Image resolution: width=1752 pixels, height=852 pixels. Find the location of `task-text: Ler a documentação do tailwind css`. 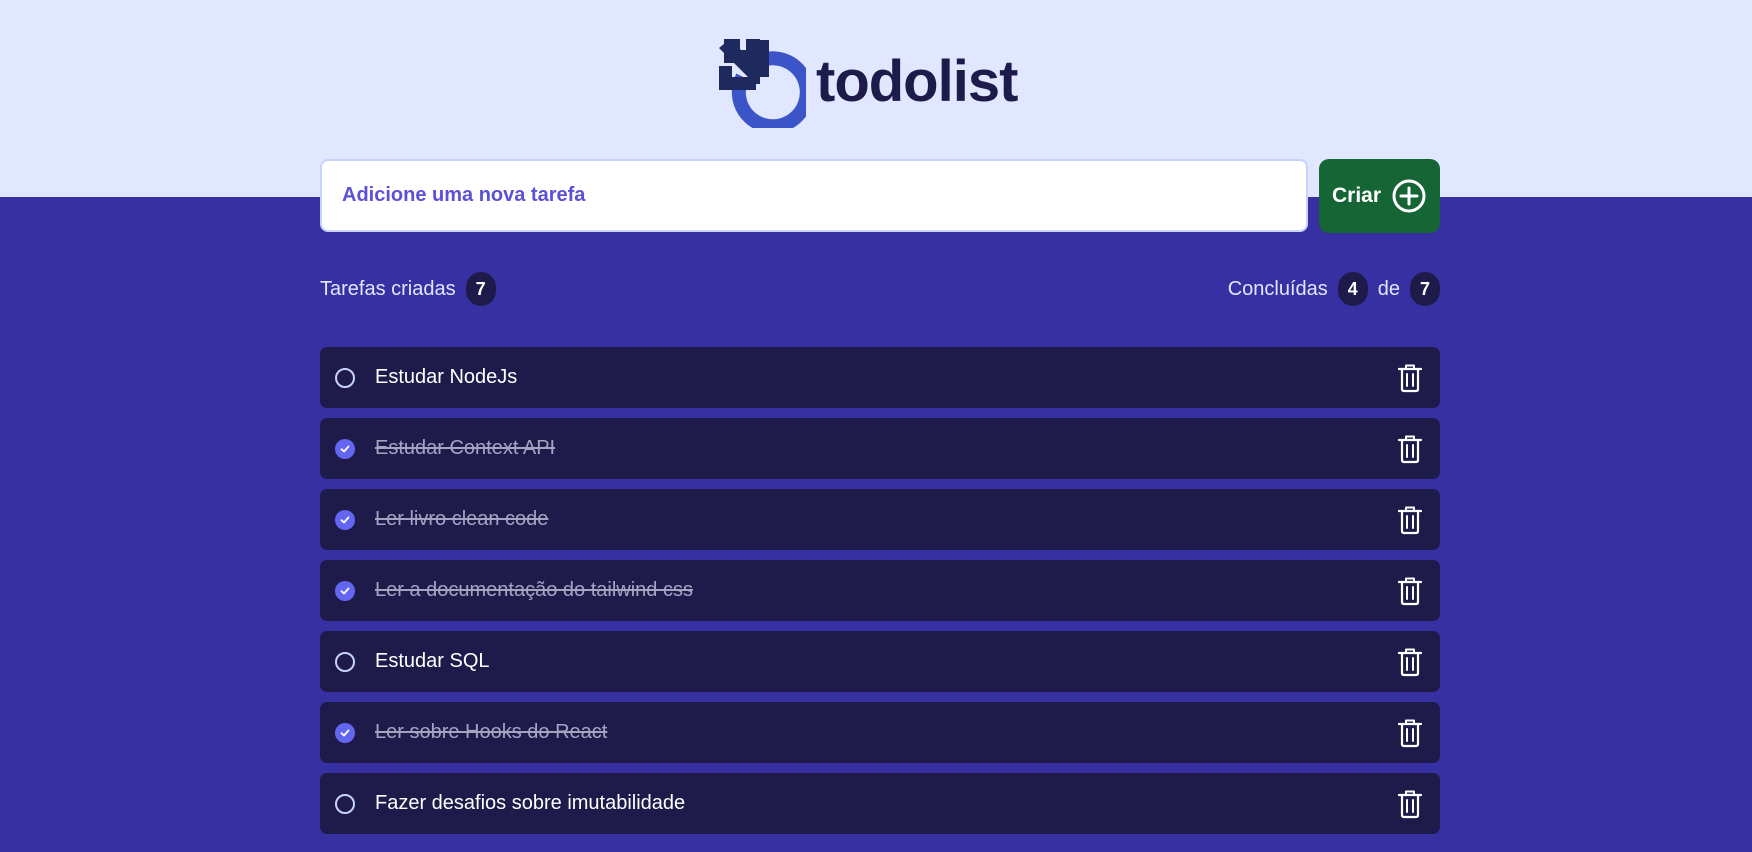

task-text: Ler a documentação do tailwind css is located at coordinates (534, 590).